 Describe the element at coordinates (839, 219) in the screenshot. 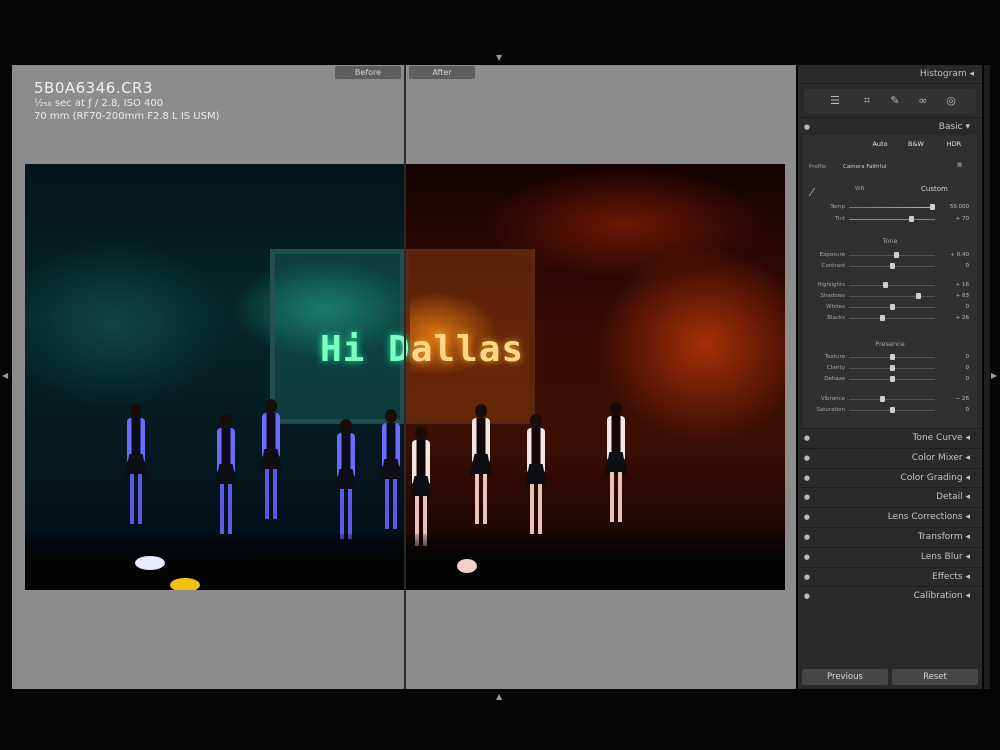

I see `slider-label: Tint` at that location.